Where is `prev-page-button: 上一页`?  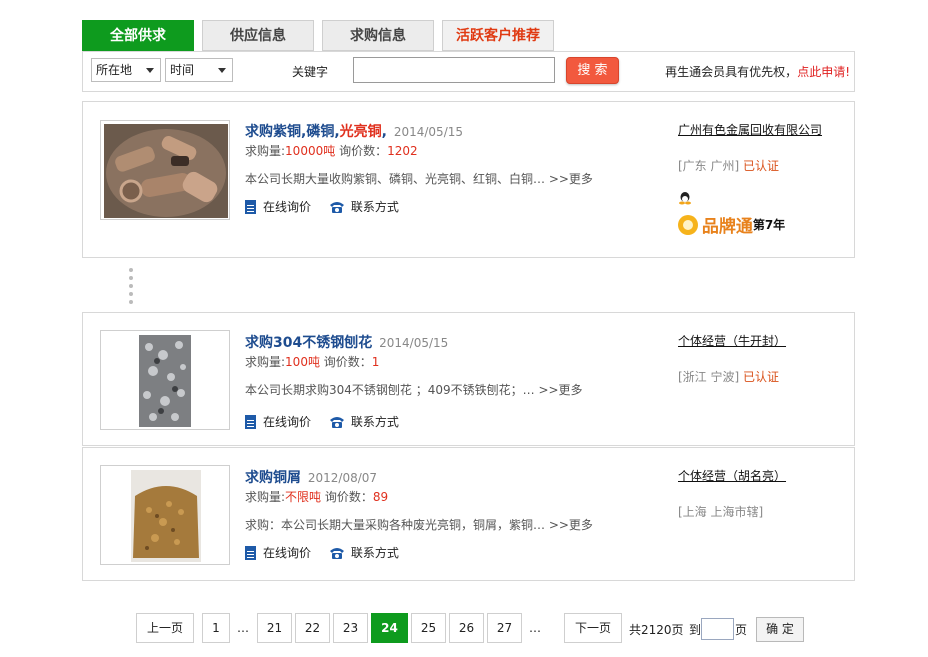
prev-page-button: 上一页 is located at coordinates (165, 628).